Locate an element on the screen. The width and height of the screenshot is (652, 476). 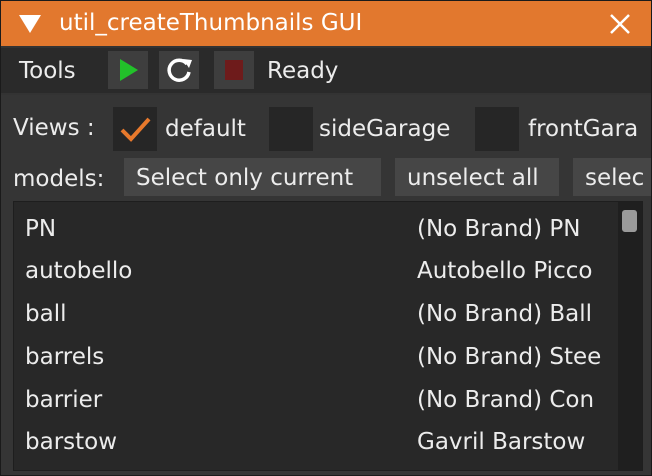
stop-button is located at coordinates (234, 70).